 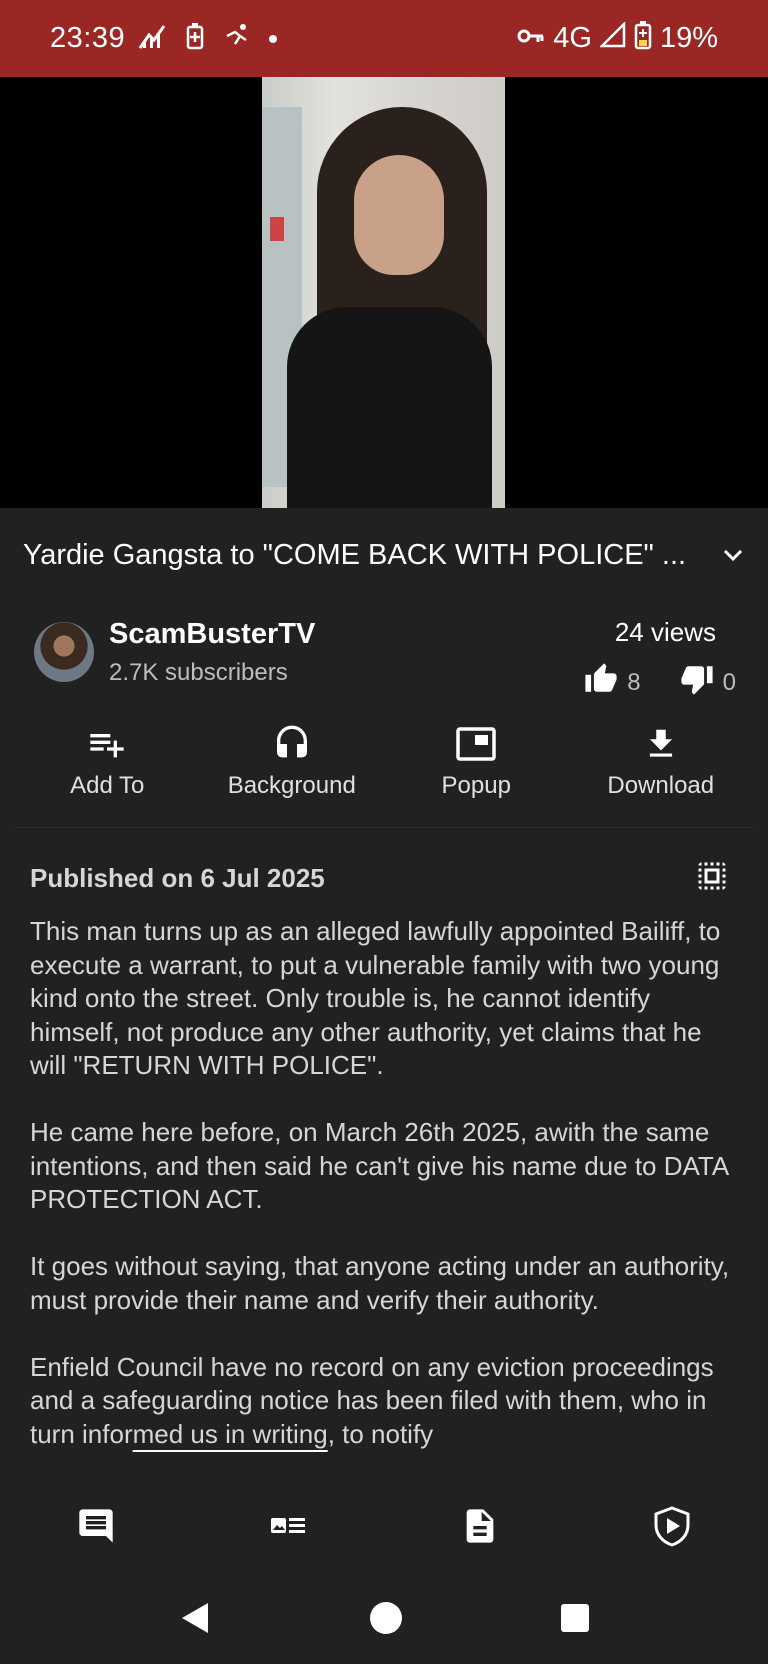 What do you see at coordinates (634, 682) in the screenshot?
I see `like-count: 8` at bounding box center [634, 682].